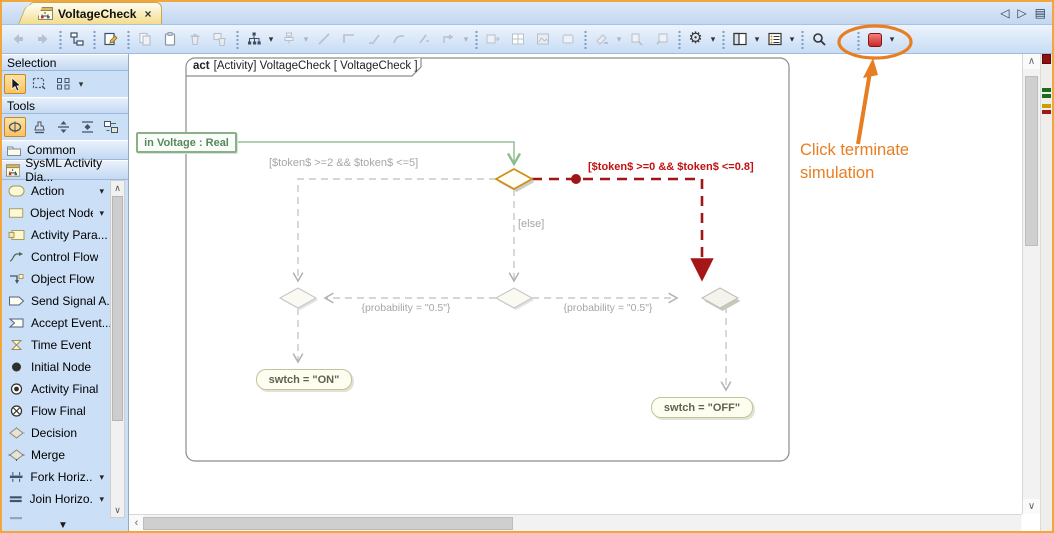 The width and height of the screenshot is (1054, 533). I want to click on copy-format-button, so click(636, 39).